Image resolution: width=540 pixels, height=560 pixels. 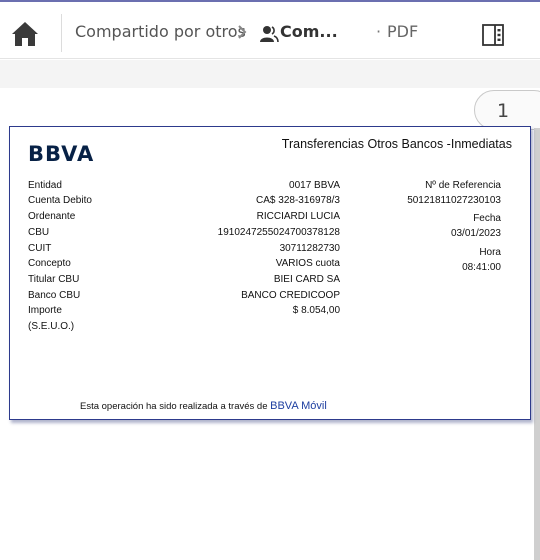 What do you see at coordinates (40, 248) in the screenshot?
I see `label-cuit: CUIT` at bounding box center [40, 248].